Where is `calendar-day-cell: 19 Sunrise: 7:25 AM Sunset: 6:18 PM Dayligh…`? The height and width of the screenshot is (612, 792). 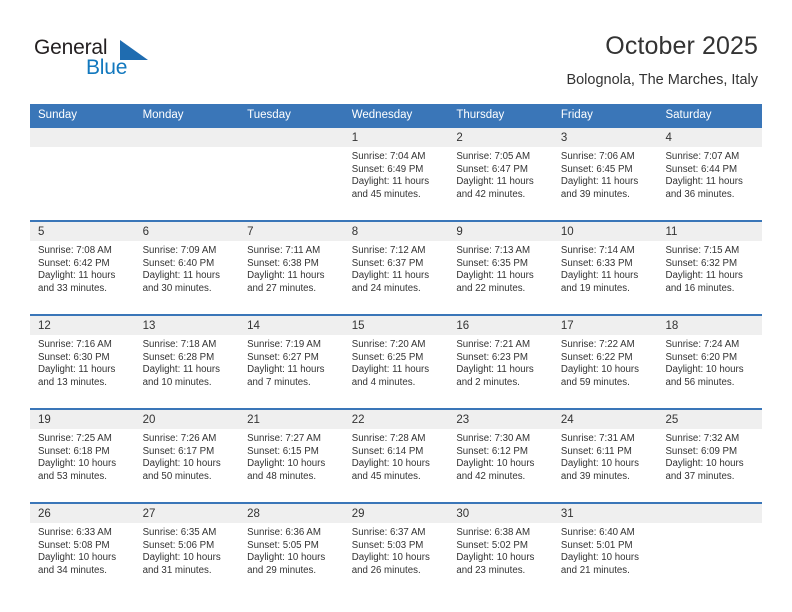 calendar-day-cell: 19 Sunrise: 7:25 AM Sunset: 6:18 PM Dayligh… is located at coordinates (82, 455).